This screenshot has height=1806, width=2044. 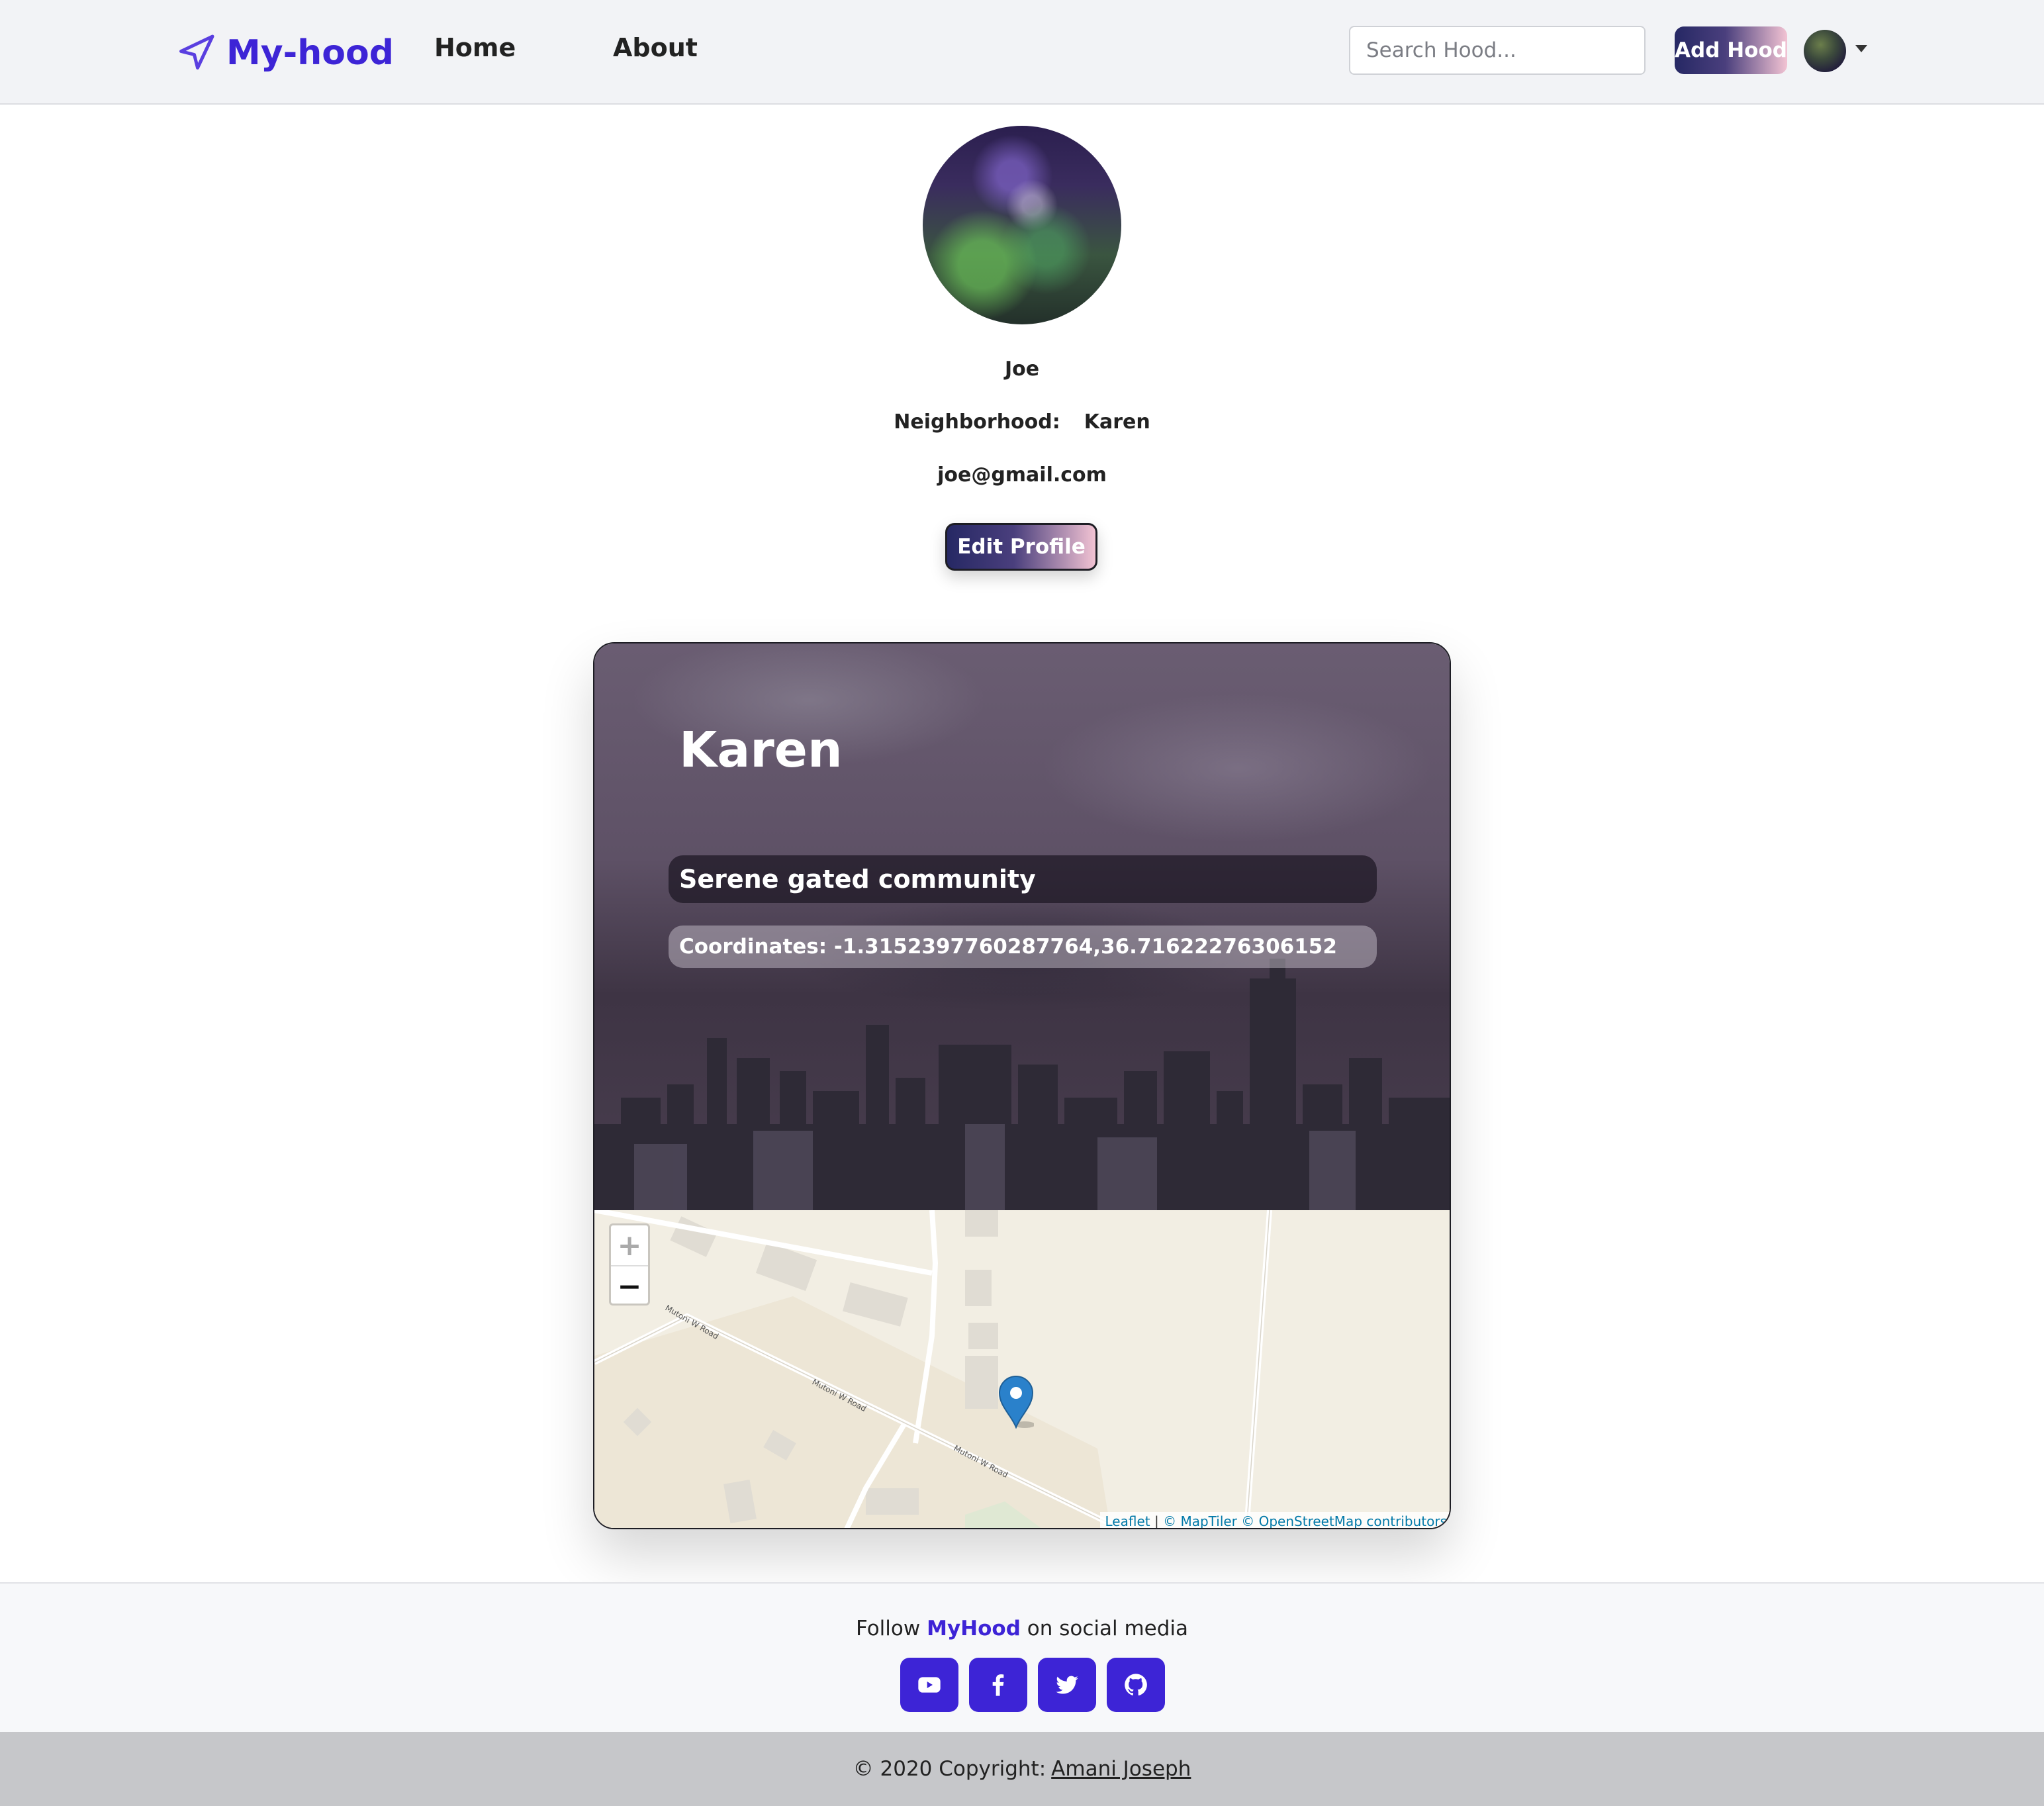 I want to click on nav-home-link: Home, so click(x=475, y=47).